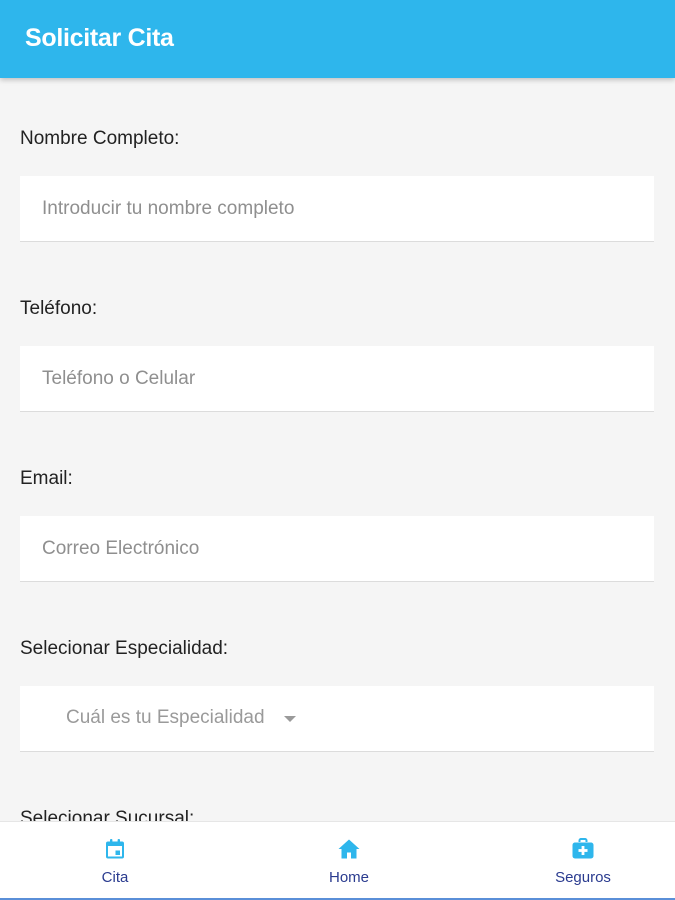  What do you see at coordinates (349, 849) in the screenshot?
I see `home-icon` at bounding box center [349, 849].